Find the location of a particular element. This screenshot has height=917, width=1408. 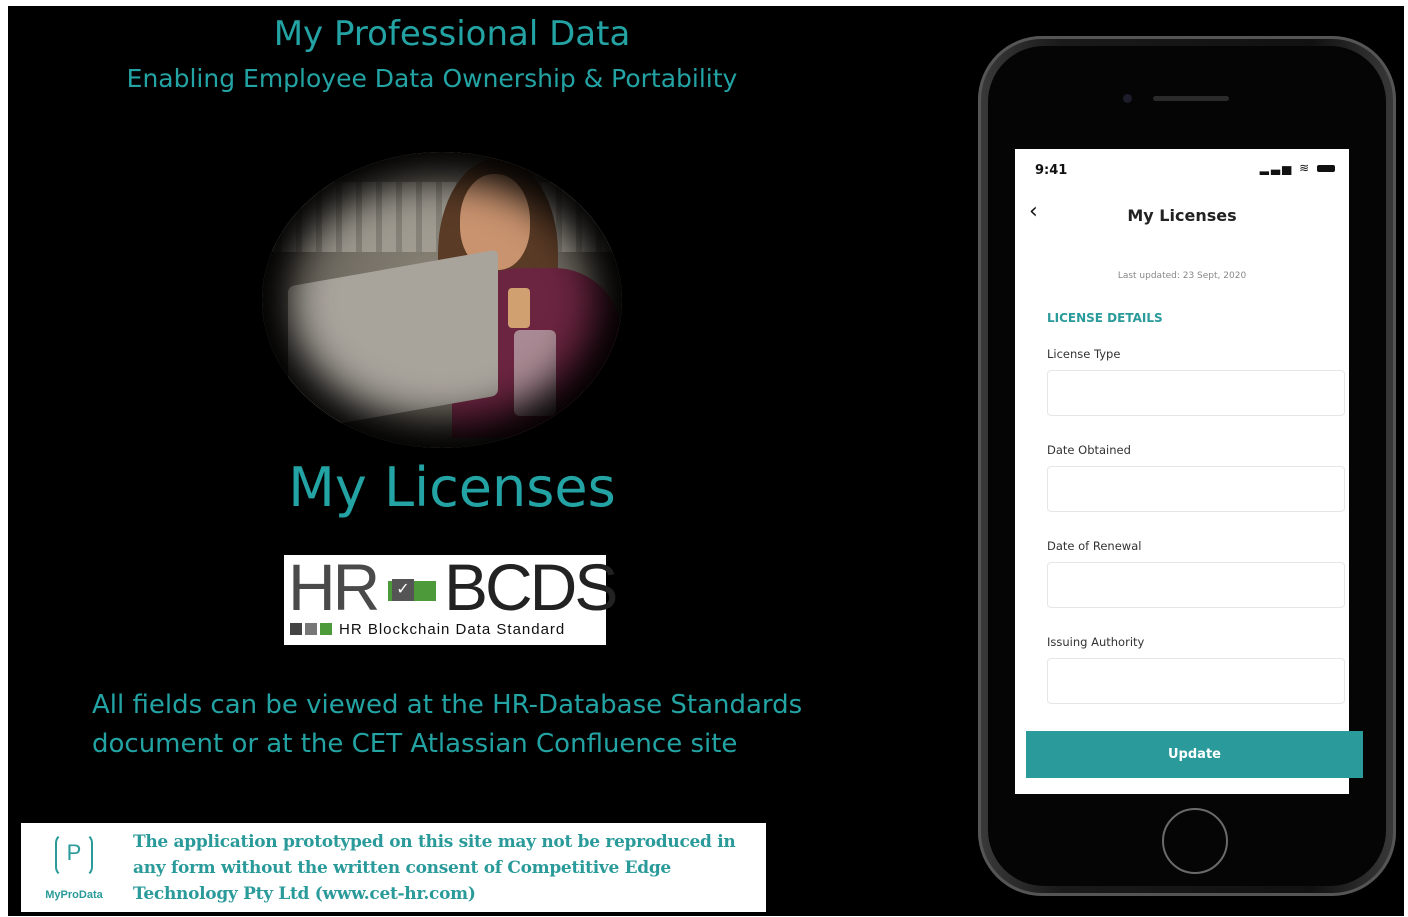

hr-bcds-logo: HR ✓ BCDS HR Blockchain Data Standard is located at coordinates (451, 597).